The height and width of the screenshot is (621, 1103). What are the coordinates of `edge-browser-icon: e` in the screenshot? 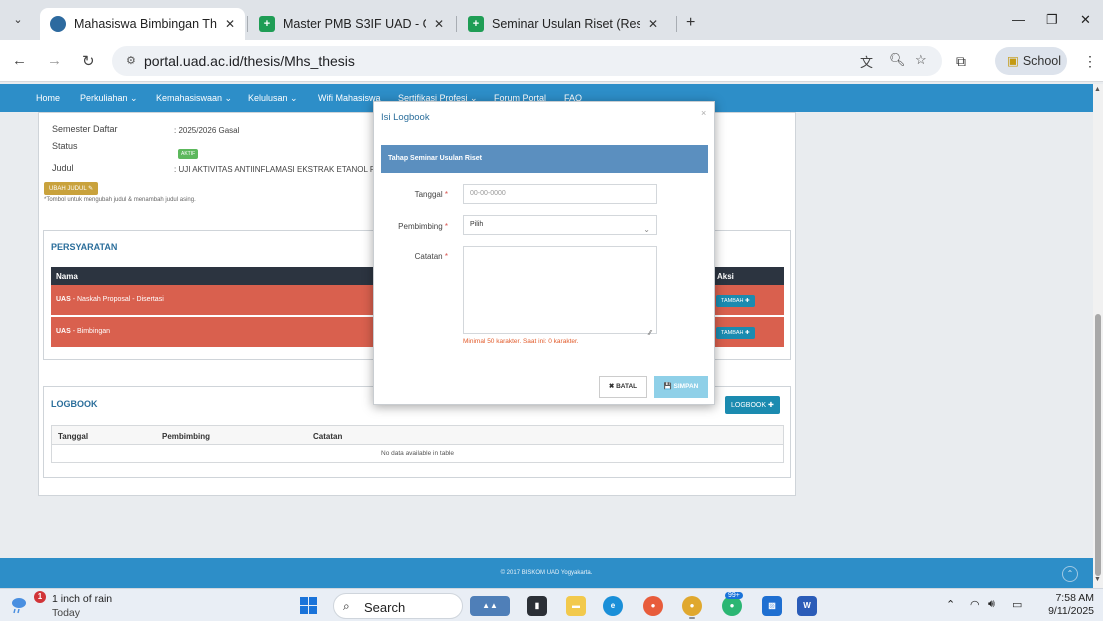 It's located at (613, 606).